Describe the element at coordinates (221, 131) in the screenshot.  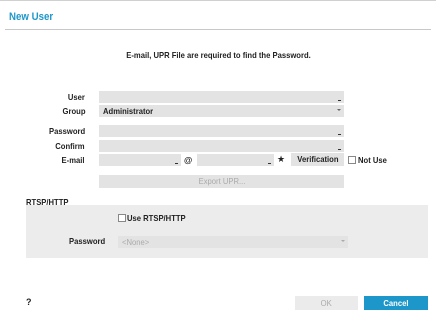
I see `password-input` at that location.